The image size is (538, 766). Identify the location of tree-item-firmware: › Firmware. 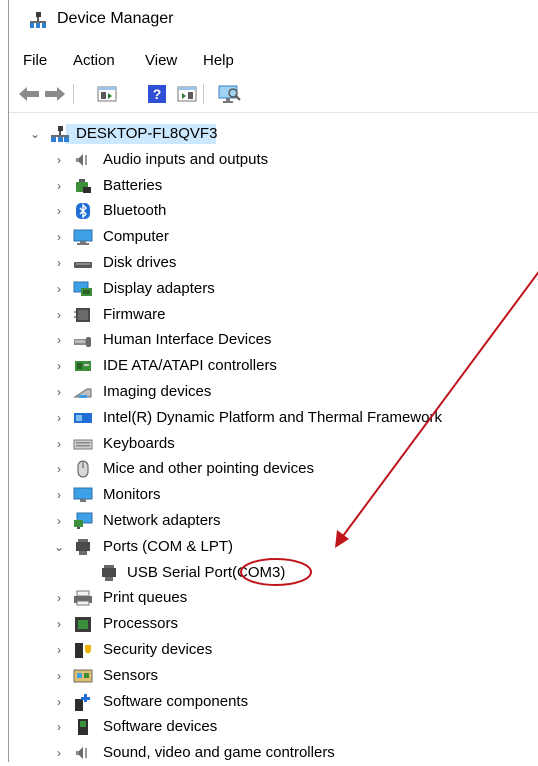
(273, 315).